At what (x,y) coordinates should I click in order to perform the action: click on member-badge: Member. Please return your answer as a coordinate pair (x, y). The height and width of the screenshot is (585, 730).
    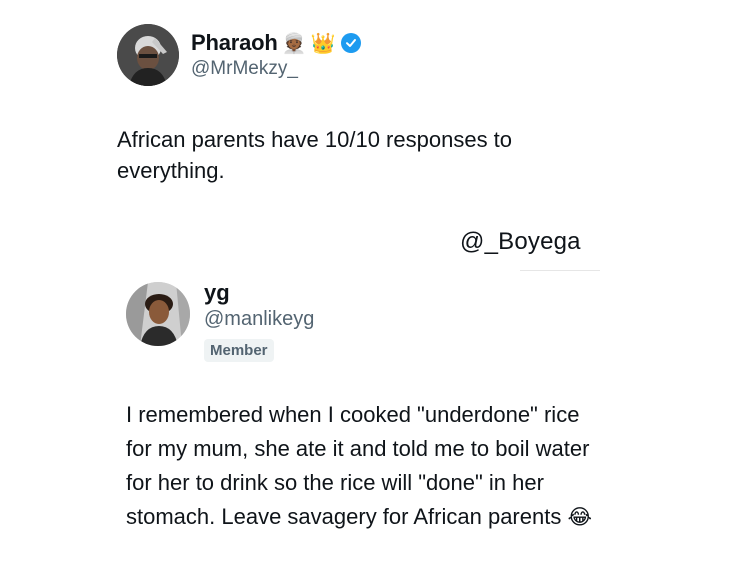
    Looking at the image, I should click on (239, 350).